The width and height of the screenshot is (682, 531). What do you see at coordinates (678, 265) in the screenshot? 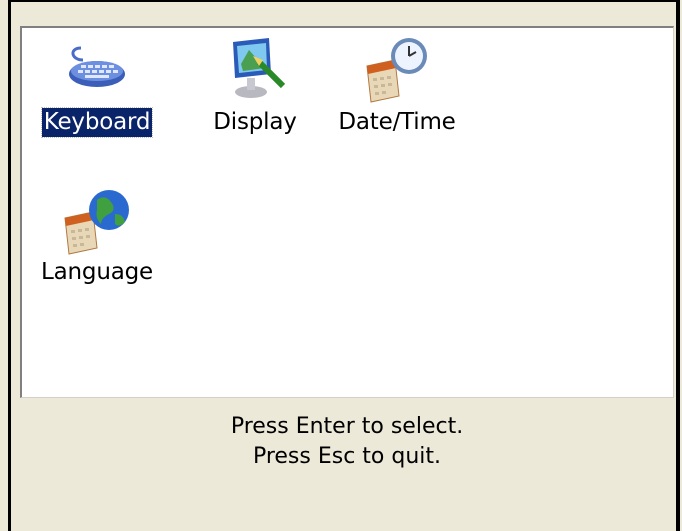
I see `right-border` at bounding box center [678, 265].